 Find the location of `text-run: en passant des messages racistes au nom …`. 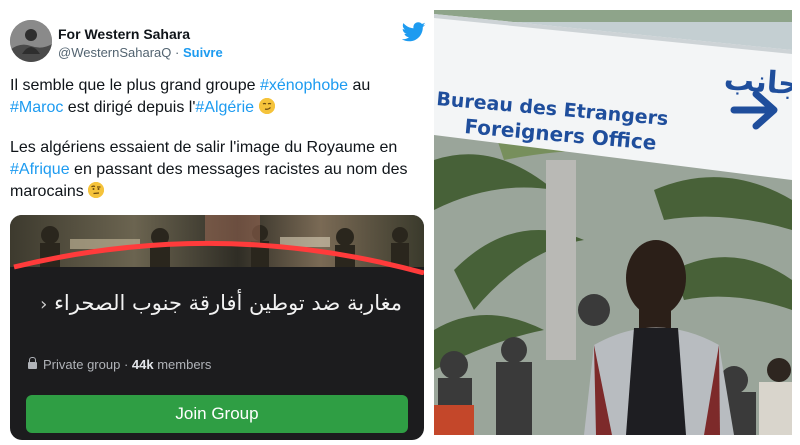

text-run: en passant des messages racistes au nom … is located at coordinates (209, 180).